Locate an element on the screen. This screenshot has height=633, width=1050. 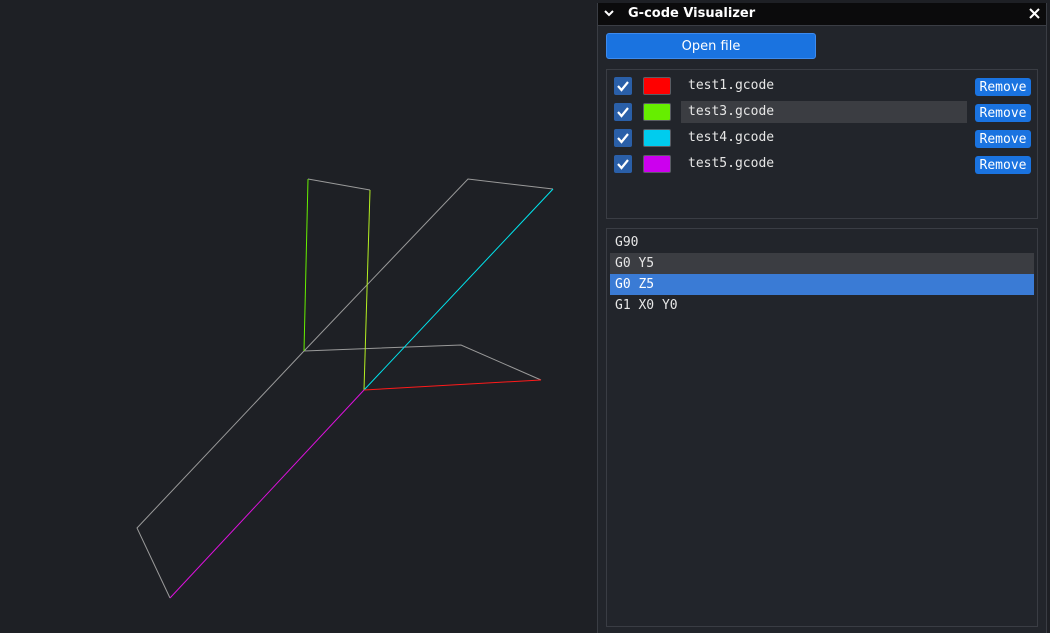
gcode-line-selected: G0 Z5 is located at coordinates (822, 284).